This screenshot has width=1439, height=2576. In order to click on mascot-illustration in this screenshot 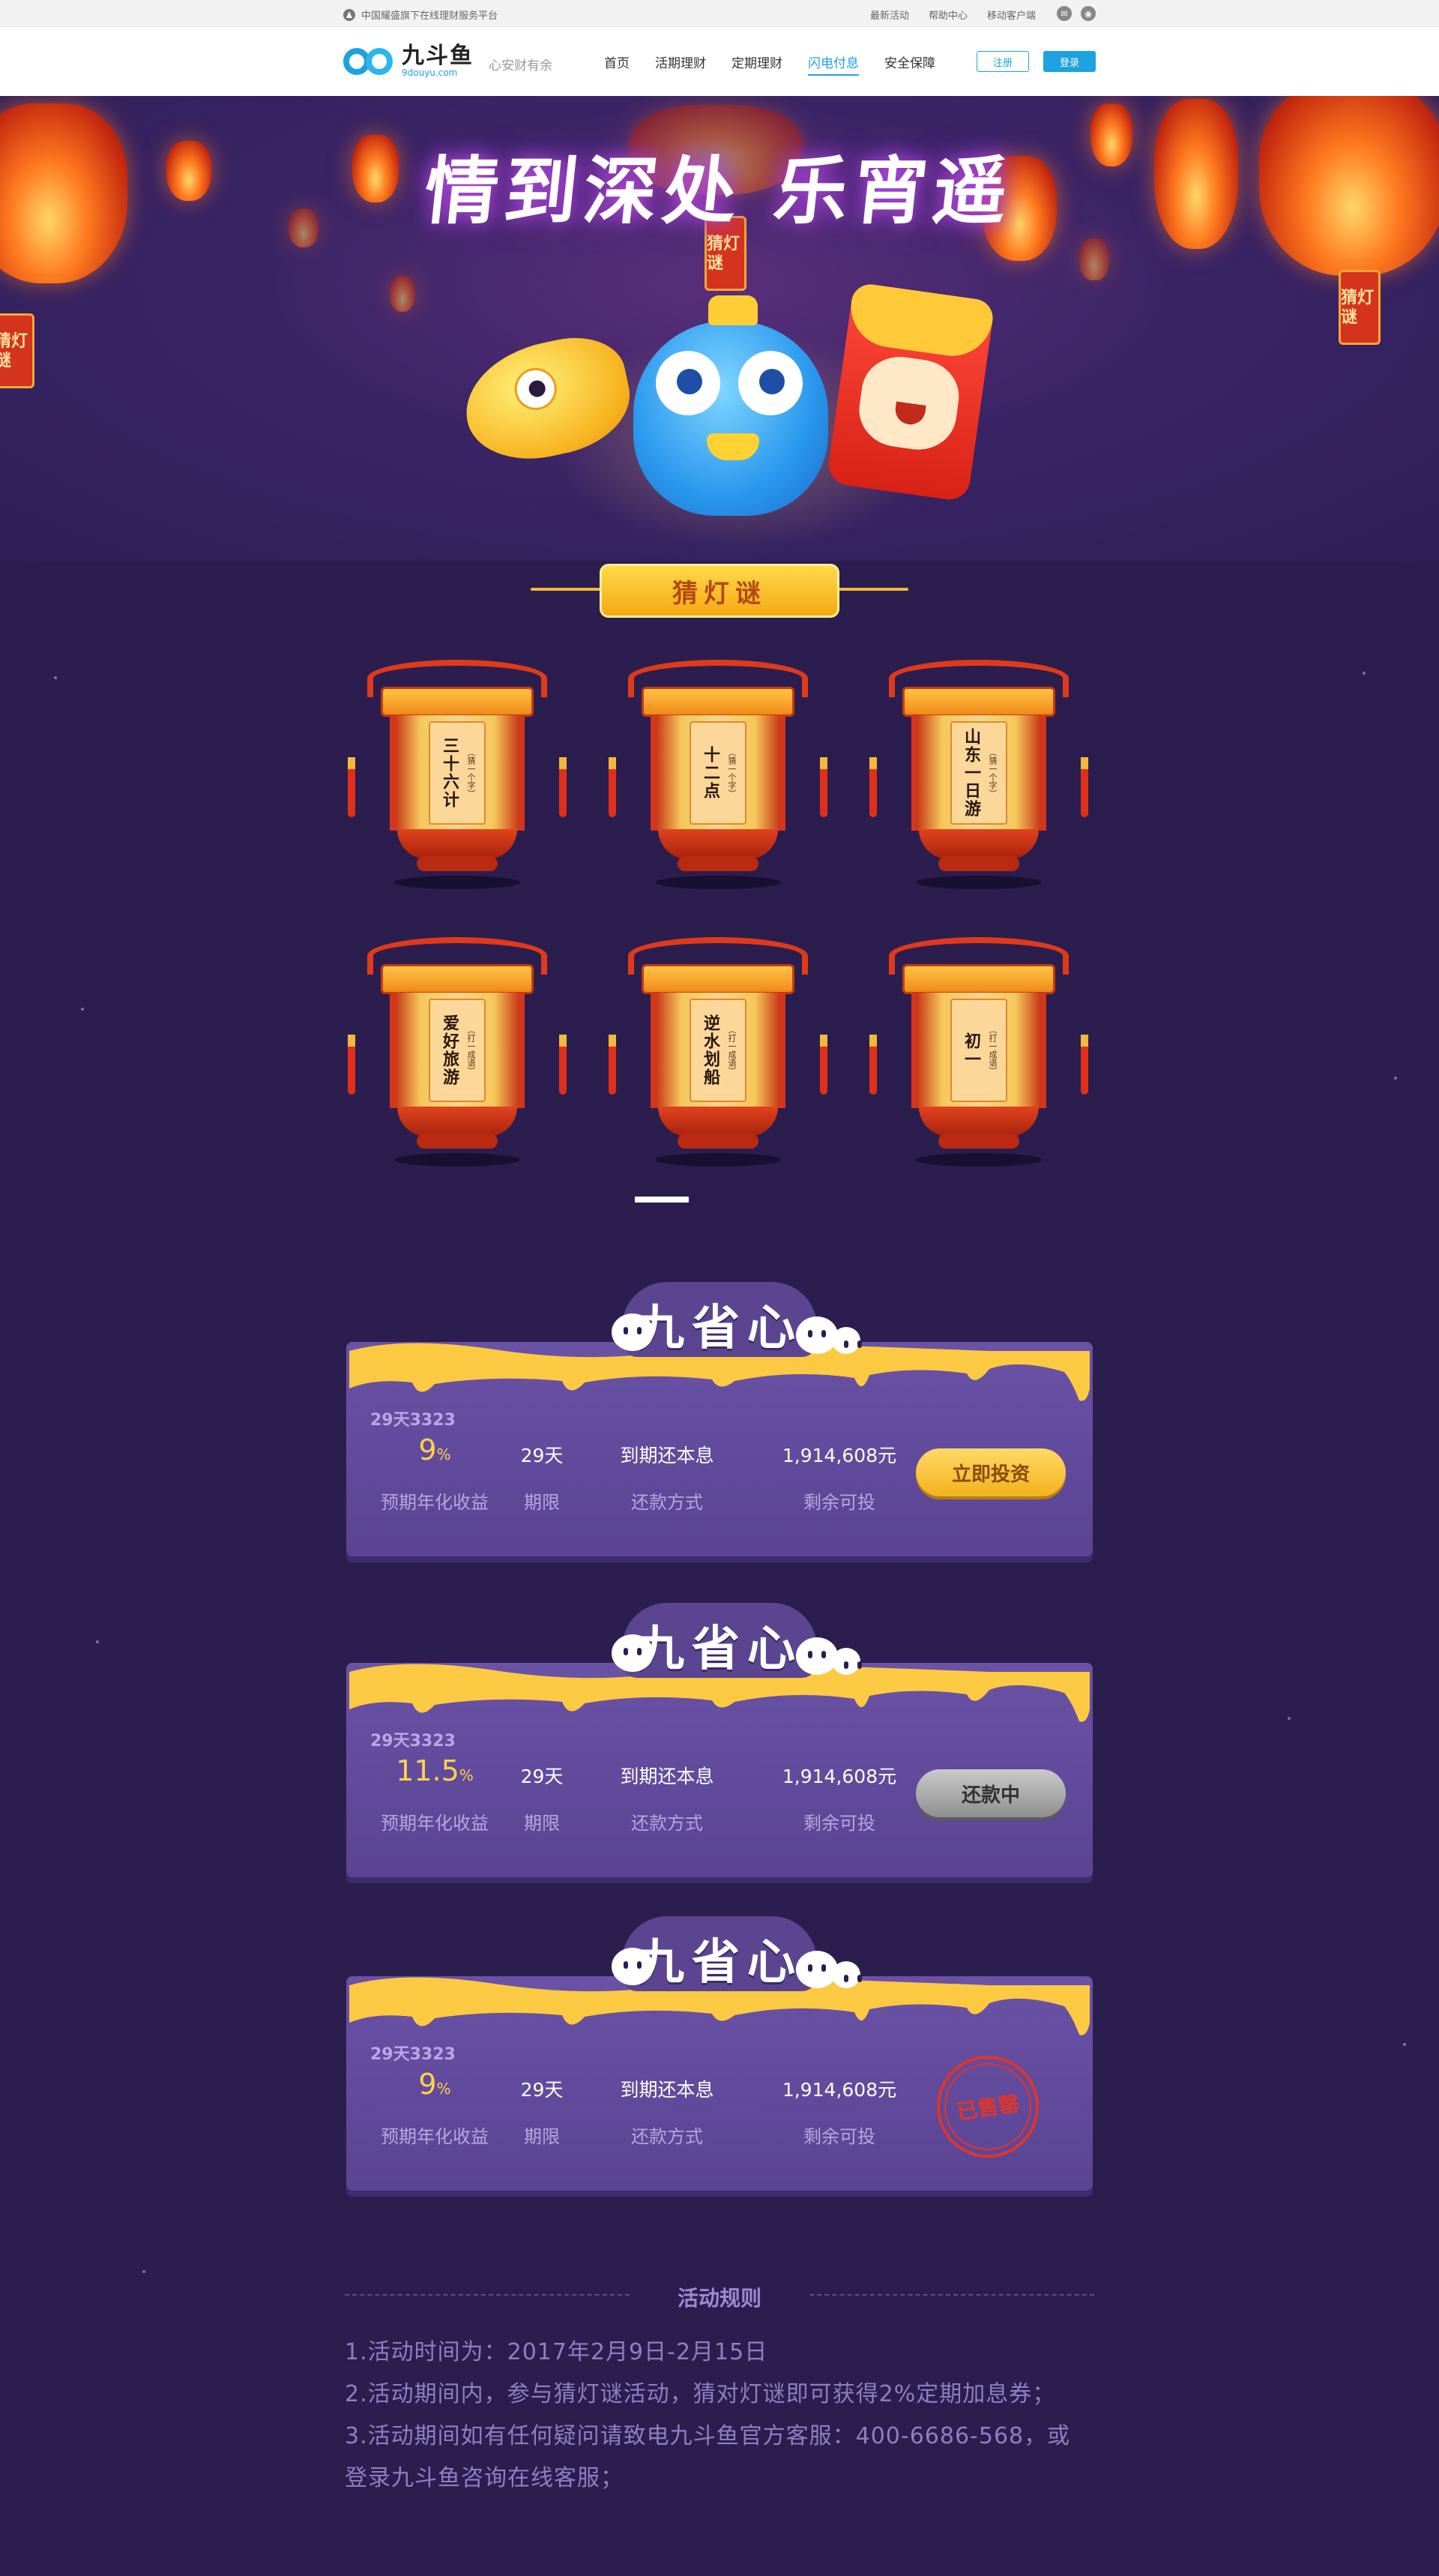, I will do `click(729, 421)`.